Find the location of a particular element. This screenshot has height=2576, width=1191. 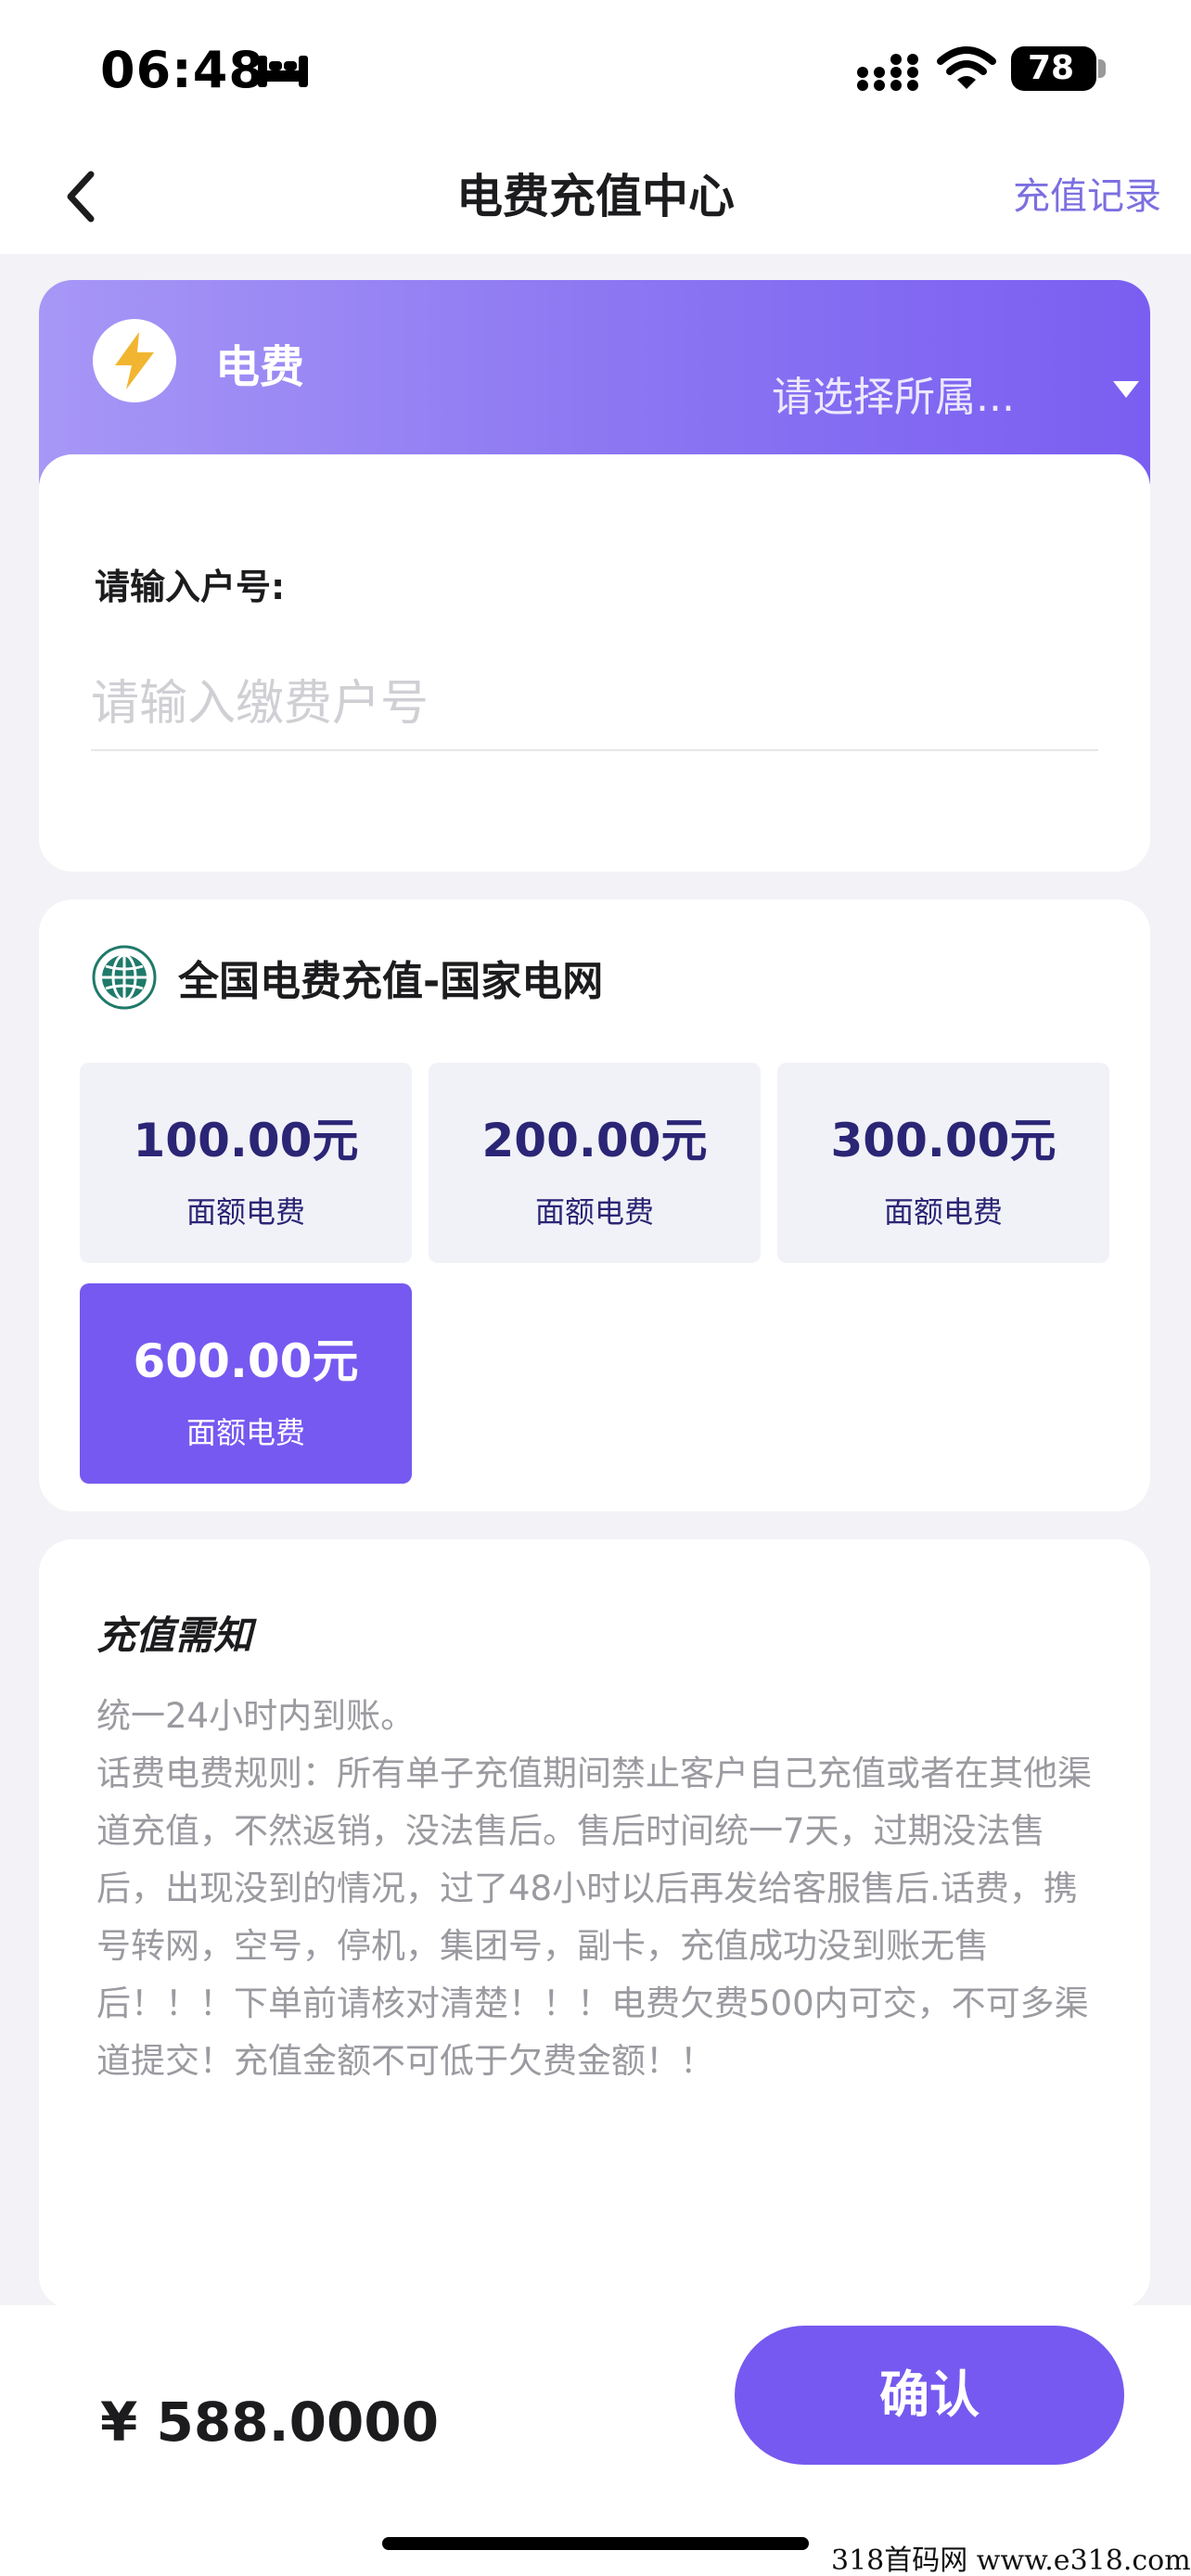

notice-title: 充值需知 is located at coordinates (174, 1635).